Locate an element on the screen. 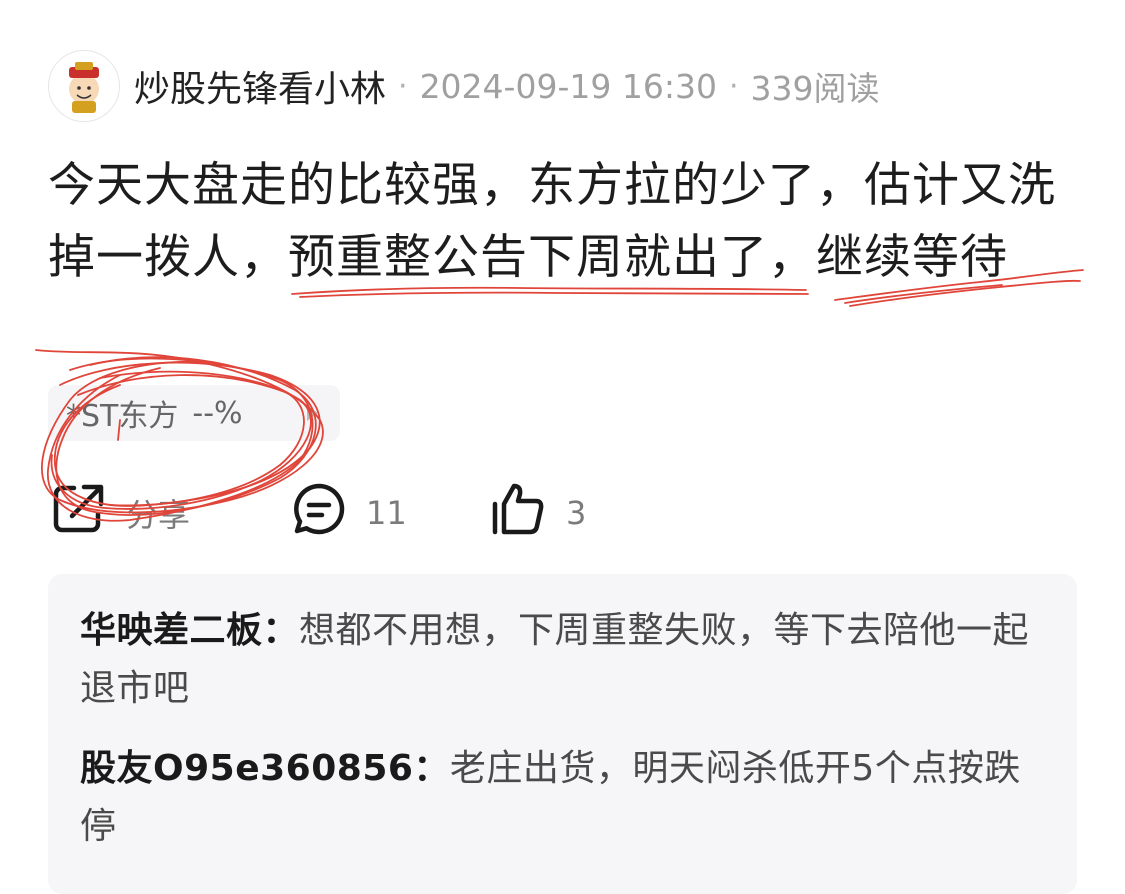 This screenshot has height=894, width=1125. share-button: 分享 is located at coordinates (172, 513).